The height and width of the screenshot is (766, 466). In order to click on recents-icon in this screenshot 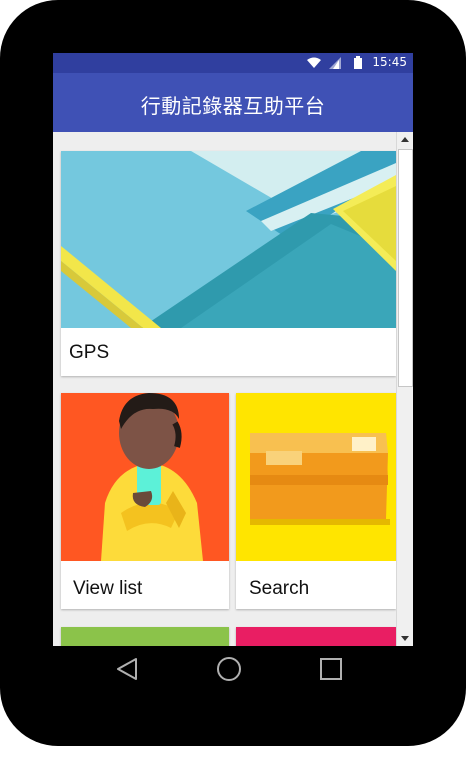, I will do `click(331, 669)`.